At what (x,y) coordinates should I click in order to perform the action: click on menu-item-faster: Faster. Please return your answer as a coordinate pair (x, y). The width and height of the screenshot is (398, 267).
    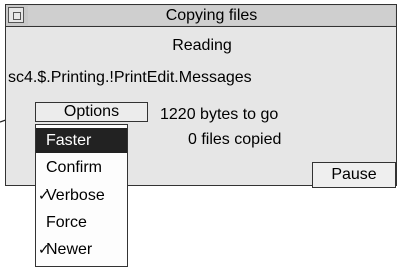
    Looking at the image, I should click on (81, 140).